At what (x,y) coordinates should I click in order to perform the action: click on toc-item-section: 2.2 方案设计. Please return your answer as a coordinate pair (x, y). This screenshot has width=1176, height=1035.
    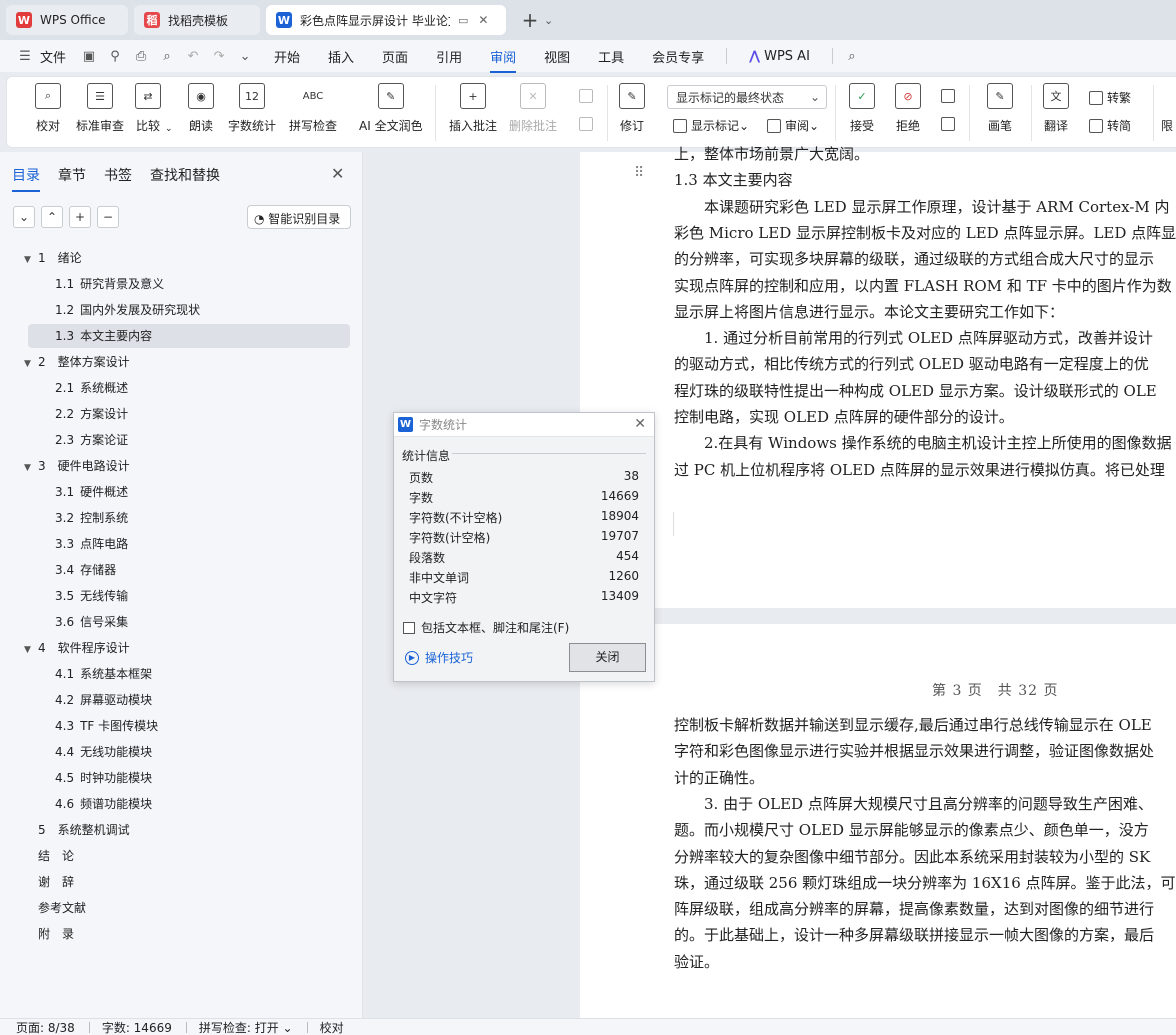
    Looking at the image, I should click on (189, 414).